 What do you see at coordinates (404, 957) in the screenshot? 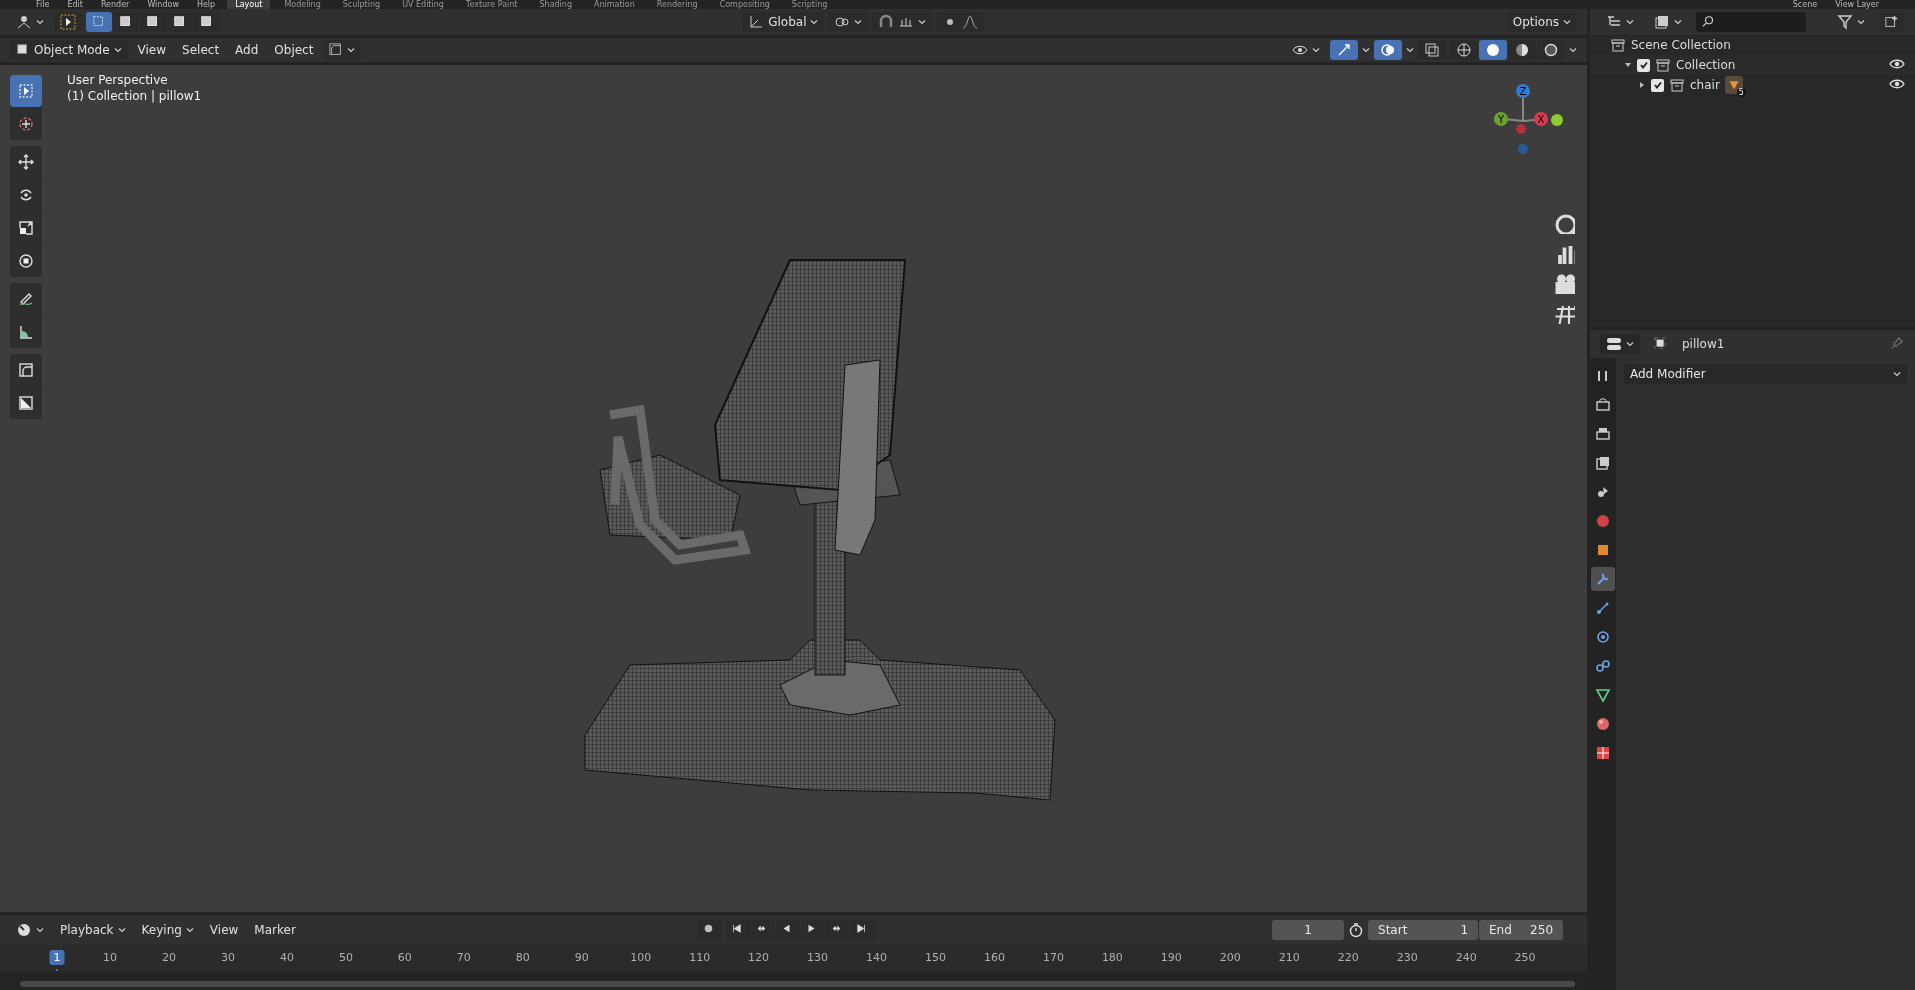
I see `frame-number: 60` at bounding box center [404, 957].